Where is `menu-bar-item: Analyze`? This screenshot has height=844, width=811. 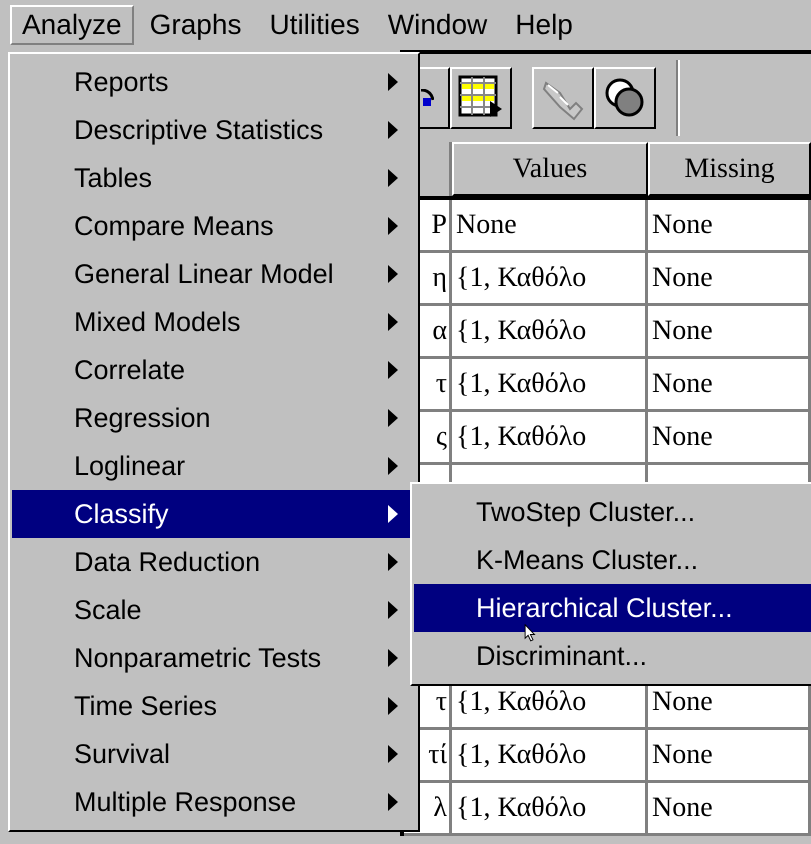 menu-bar-item: Analyze is located at coordinates (72, 25).